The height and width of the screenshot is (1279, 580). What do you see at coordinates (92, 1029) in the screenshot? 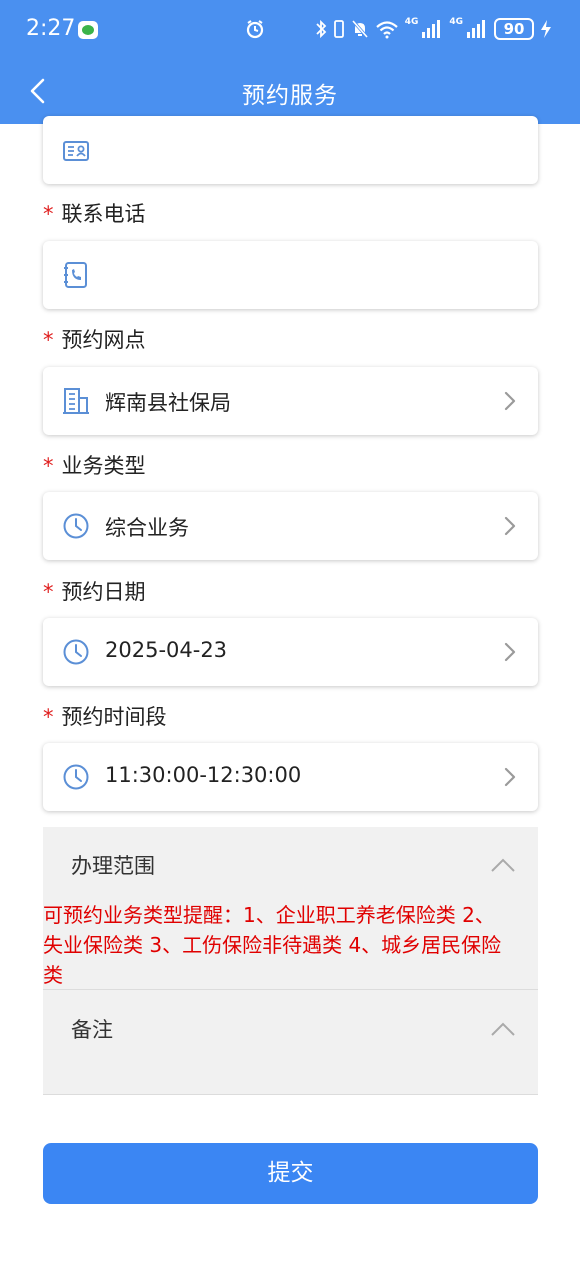
I see `remarks-title: 备注` at bounding box center [92, 1029].